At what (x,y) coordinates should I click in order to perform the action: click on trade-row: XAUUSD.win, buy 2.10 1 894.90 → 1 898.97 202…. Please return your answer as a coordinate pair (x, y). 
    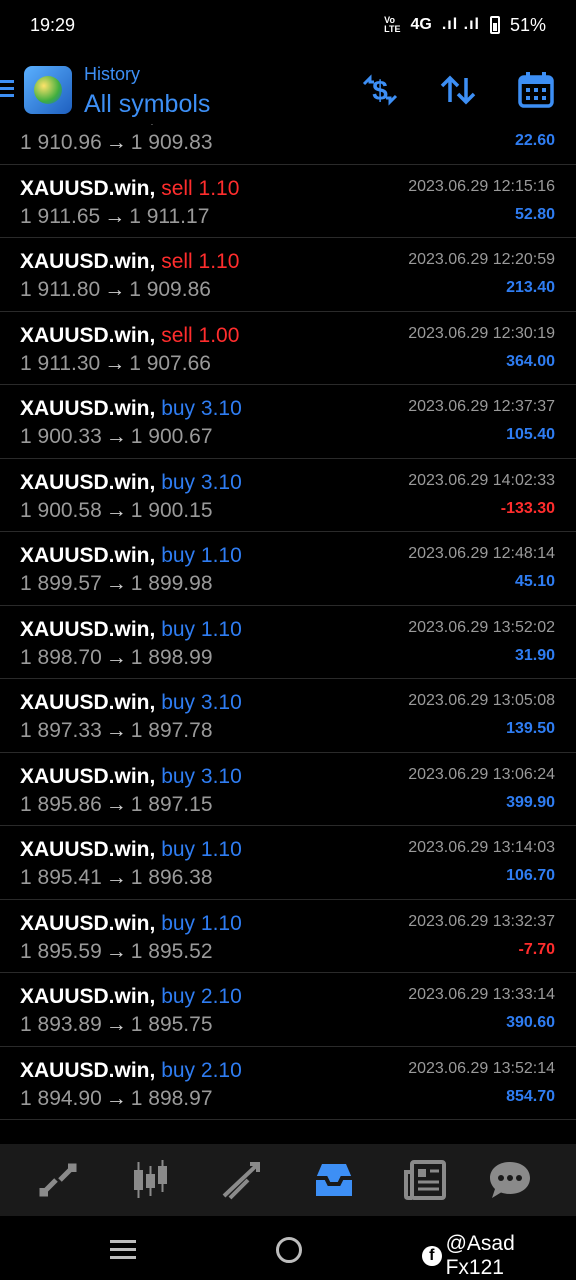
    Looking at the image, I should click on (288, 1083).